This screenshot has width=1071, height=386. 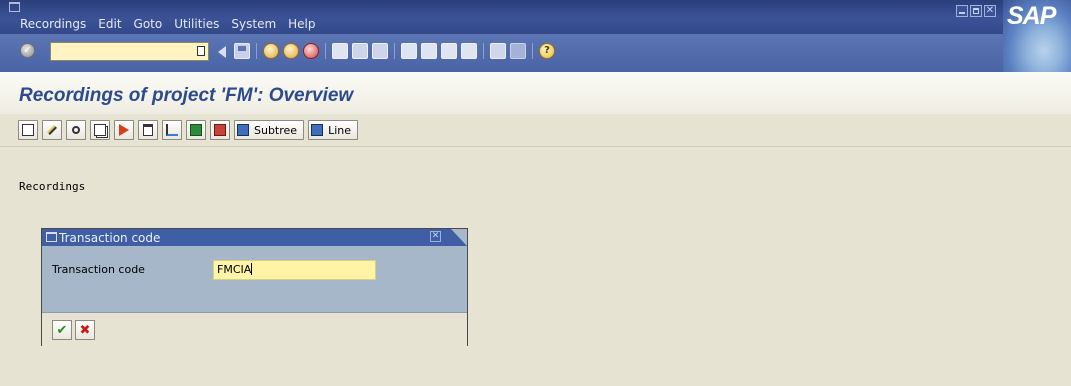 I want to click on window-controls: ✕, so click(x=976, y=11).